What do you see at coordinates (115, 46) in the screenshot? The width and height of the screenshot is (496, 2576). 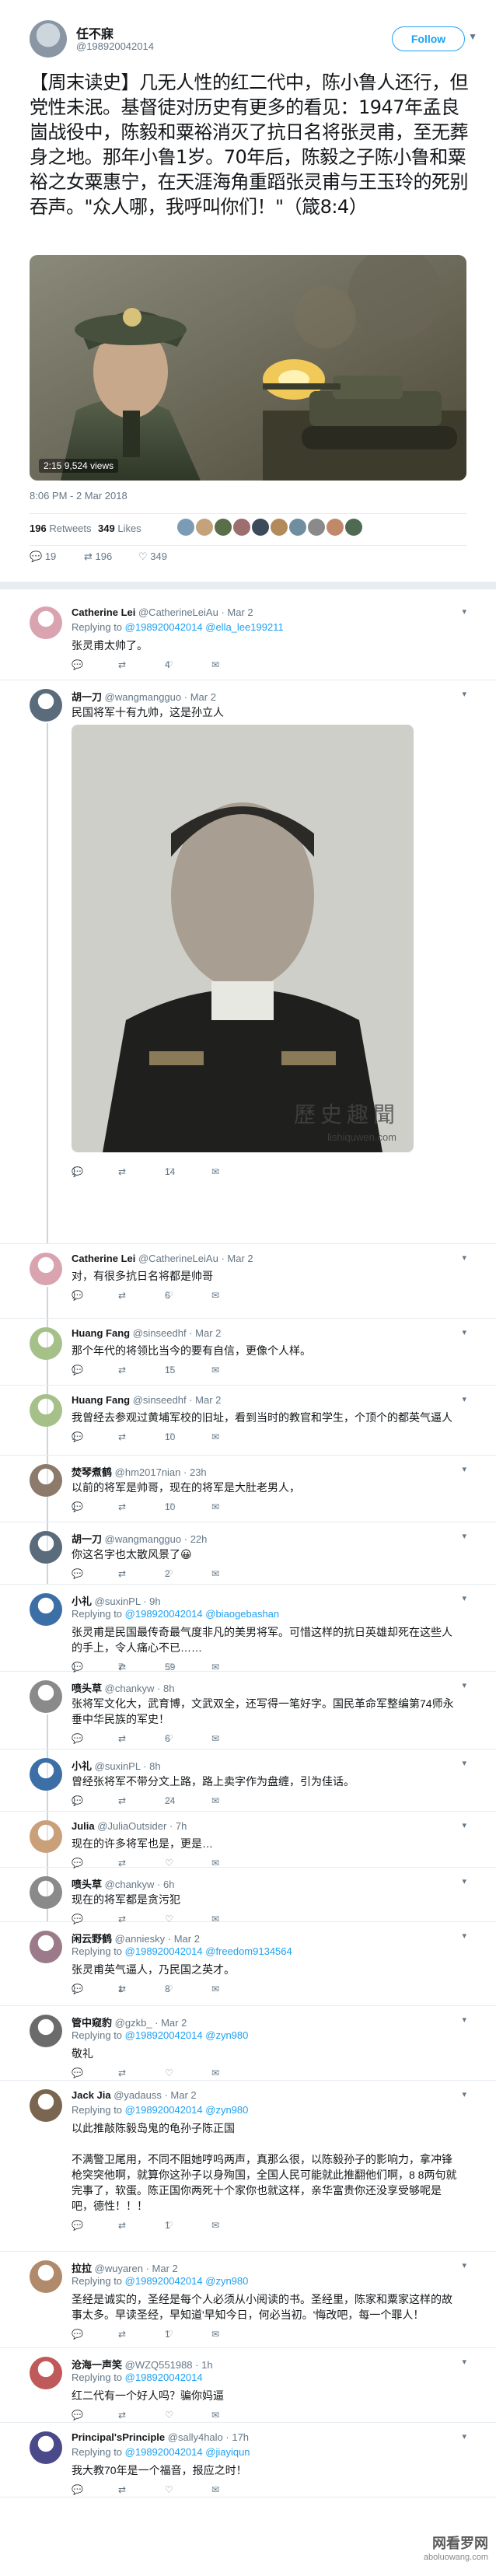 I see `author-handle: @198920042014` at bounding box center [115, 46].